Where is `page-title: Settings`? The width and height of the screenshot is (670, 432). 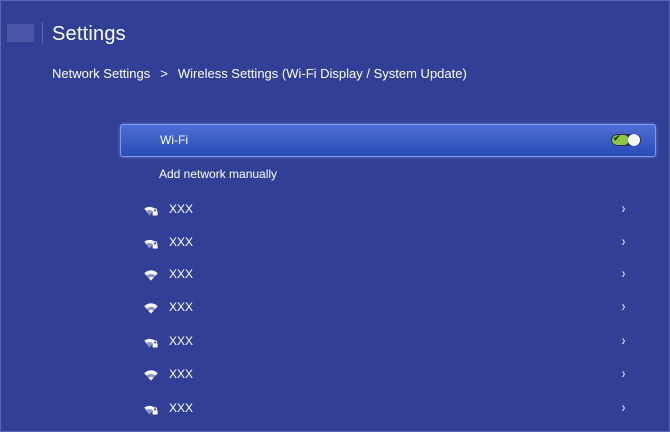
page-title: Settings is located at coordinates (89, 34).